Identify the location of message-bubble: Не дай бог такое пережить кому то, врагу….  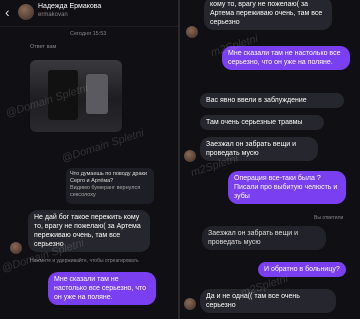
(89, 231).